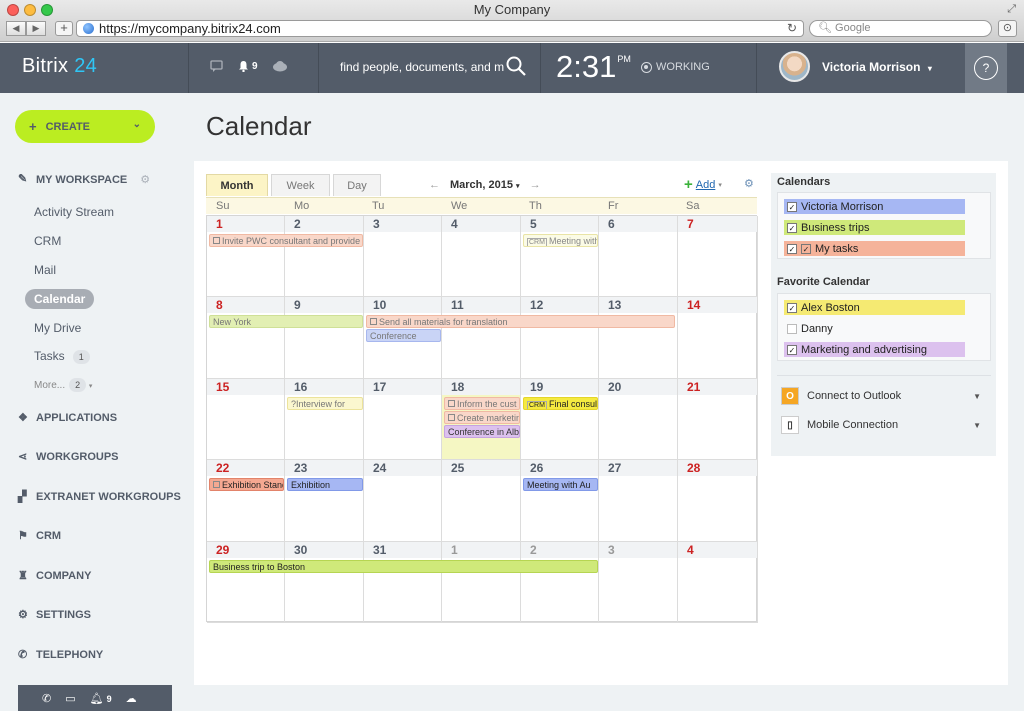 The image size is (1024, 711). What do you see at coordinates (560, 403) in the screenshot?
I see `calendar-event: CRMFinal consultat` at bounding box center [560, 403].